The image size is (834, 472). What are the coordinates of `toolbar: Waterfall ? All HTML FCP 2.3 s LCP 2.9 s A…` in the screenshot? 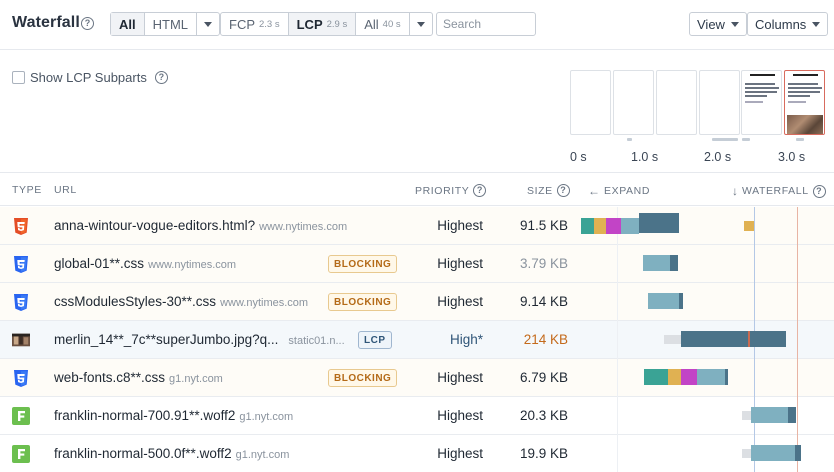 It's located at (417, 25).